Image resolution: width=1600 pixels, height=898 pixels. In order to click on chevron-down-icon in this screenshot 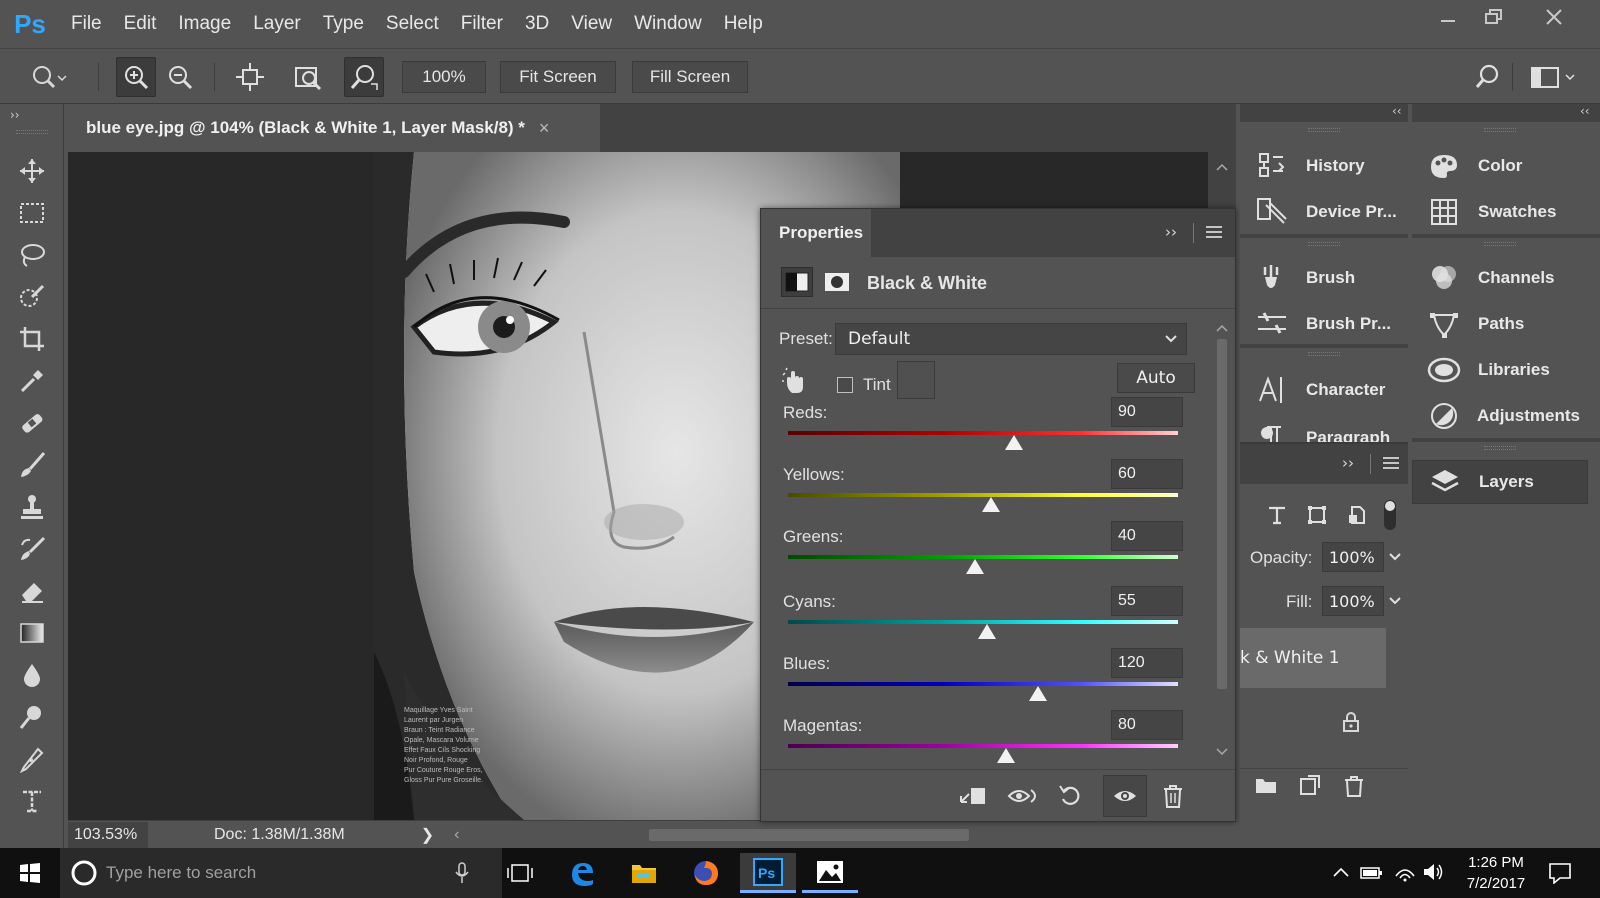, I will do `click(1395, 557)`.